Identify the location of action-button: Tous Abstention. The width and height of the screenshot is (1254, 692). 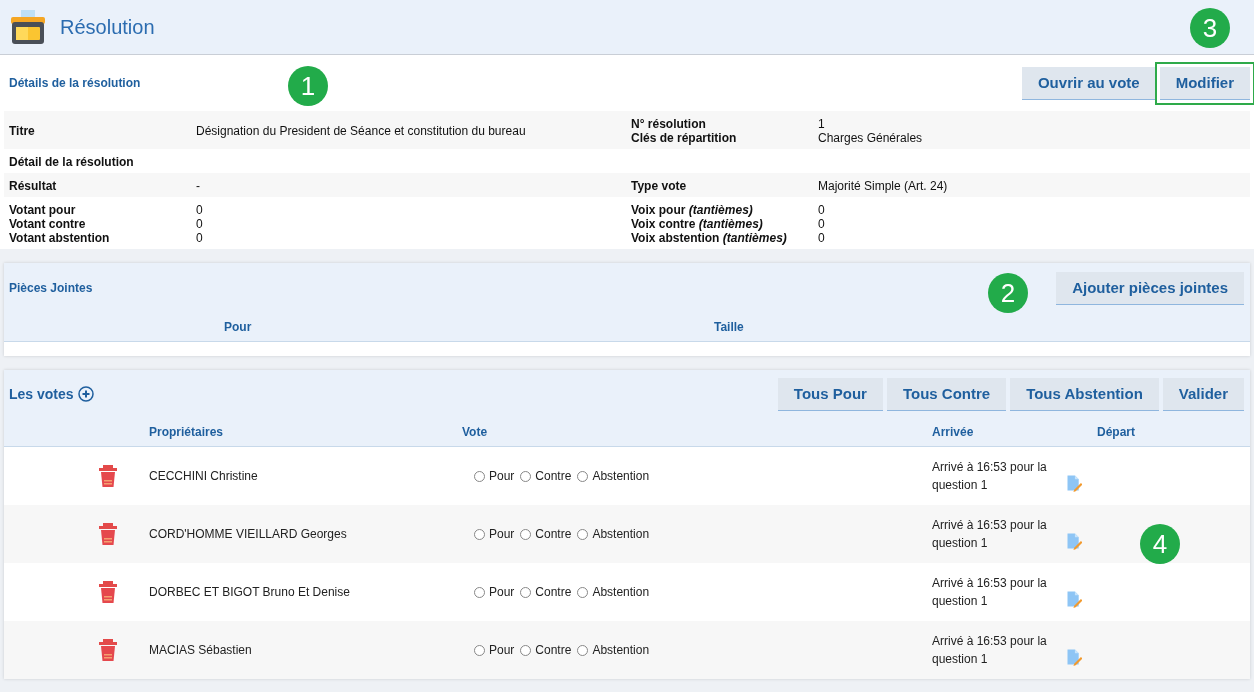
(1084, 394).